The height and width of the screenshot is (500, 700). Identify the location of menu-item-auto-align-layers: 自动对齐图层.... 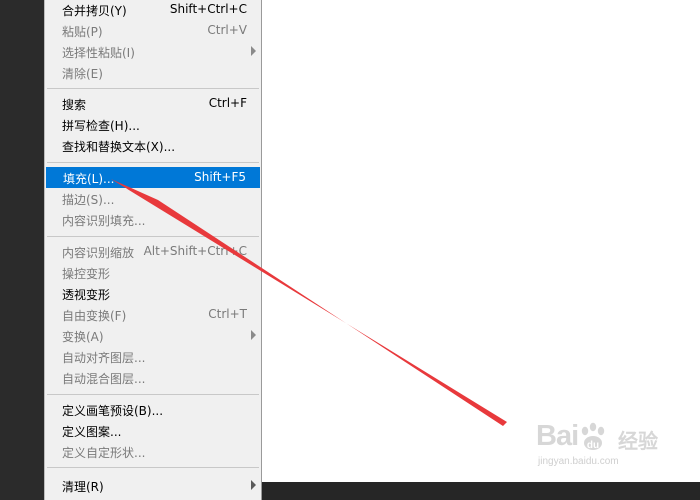
(153, 356).